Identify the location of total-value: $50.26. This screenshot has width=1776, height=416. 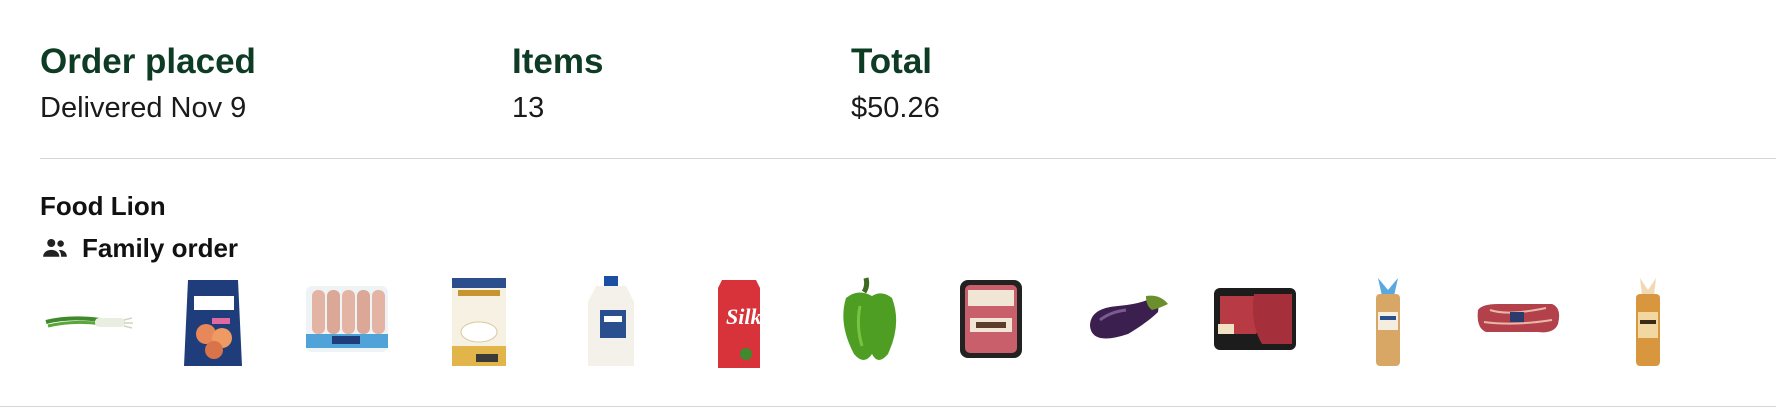
(895, 108).